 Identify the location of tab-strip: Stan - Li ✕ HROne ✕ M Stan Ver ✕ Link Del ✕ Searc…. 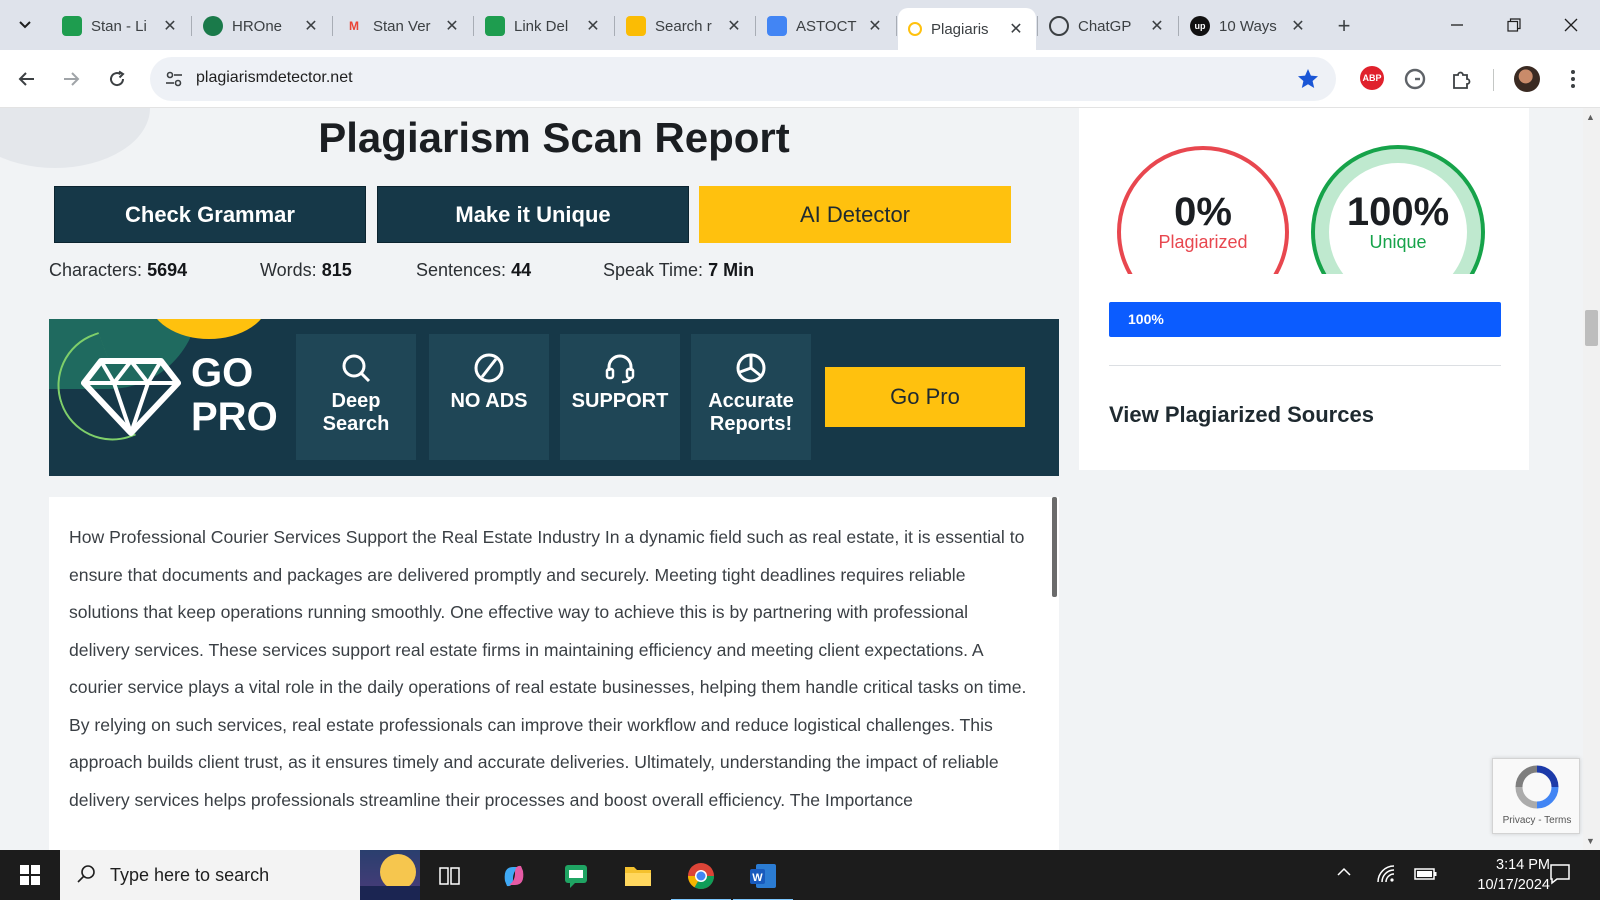
(800, 25).